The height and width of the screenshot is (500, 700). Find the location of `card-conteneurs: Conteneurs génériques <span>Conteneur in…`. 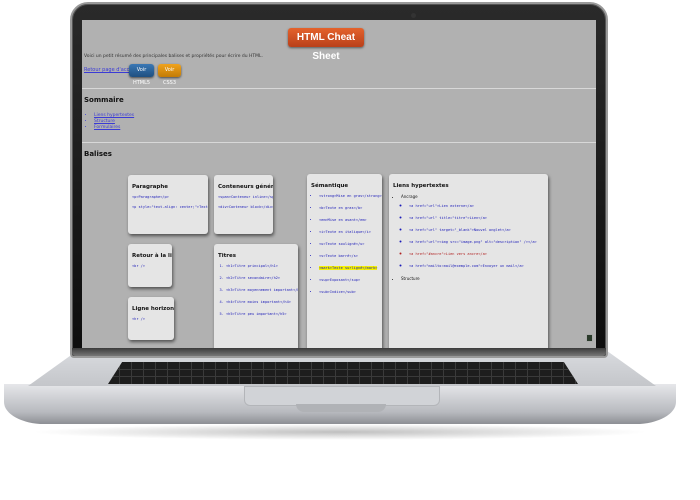

card-conteneurs: Conteneurs génériques <span>Conteneur in… is located at coordinates (243, 204).